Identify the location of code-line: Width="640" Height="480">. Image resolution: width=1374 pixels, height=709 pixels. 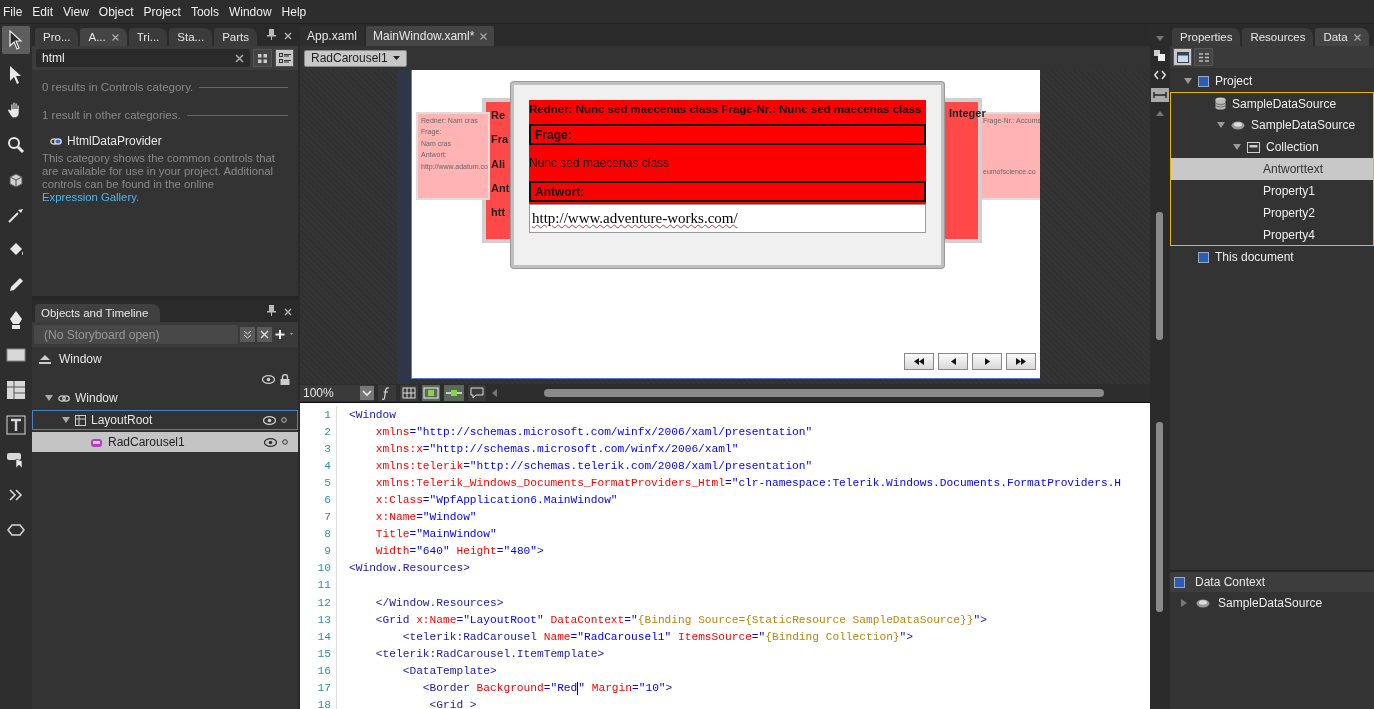
(459, 551).